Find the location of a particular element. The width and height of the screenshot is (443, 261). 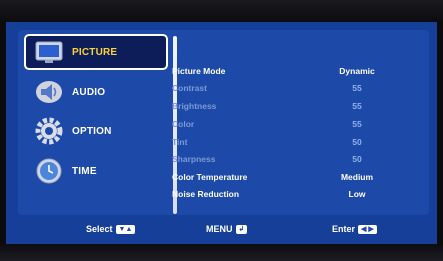

tv-bezel-top is located at coordinates (221, 11).